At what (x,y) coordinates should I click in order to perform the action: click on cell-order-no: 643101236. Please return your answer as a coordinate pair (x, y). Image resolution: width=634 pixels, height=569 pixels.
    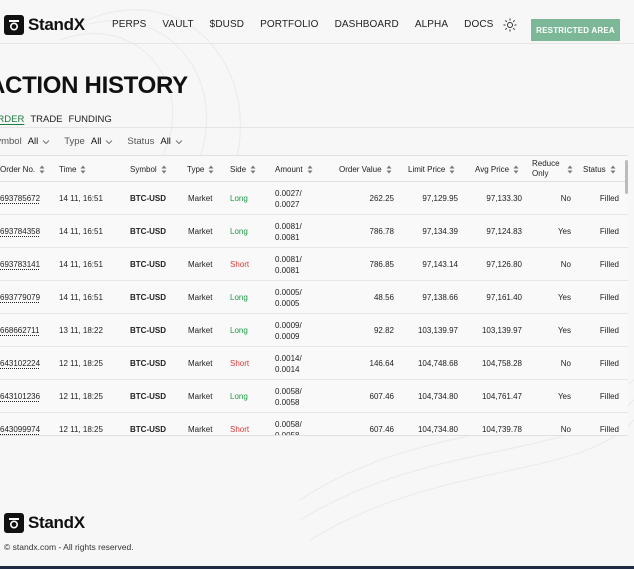
    Looking at the image, I should click on (20, 396).